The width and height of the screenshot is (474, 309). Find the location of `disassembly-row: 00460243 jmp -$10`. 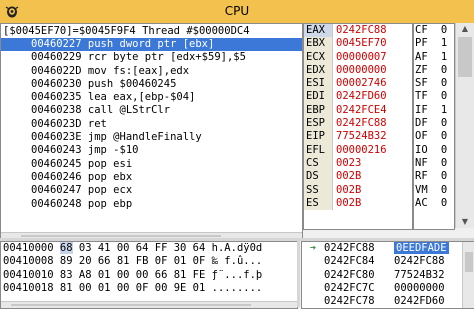

disassembly-row: 00460243 jmp -$10 is located at coordinates (151, 150).